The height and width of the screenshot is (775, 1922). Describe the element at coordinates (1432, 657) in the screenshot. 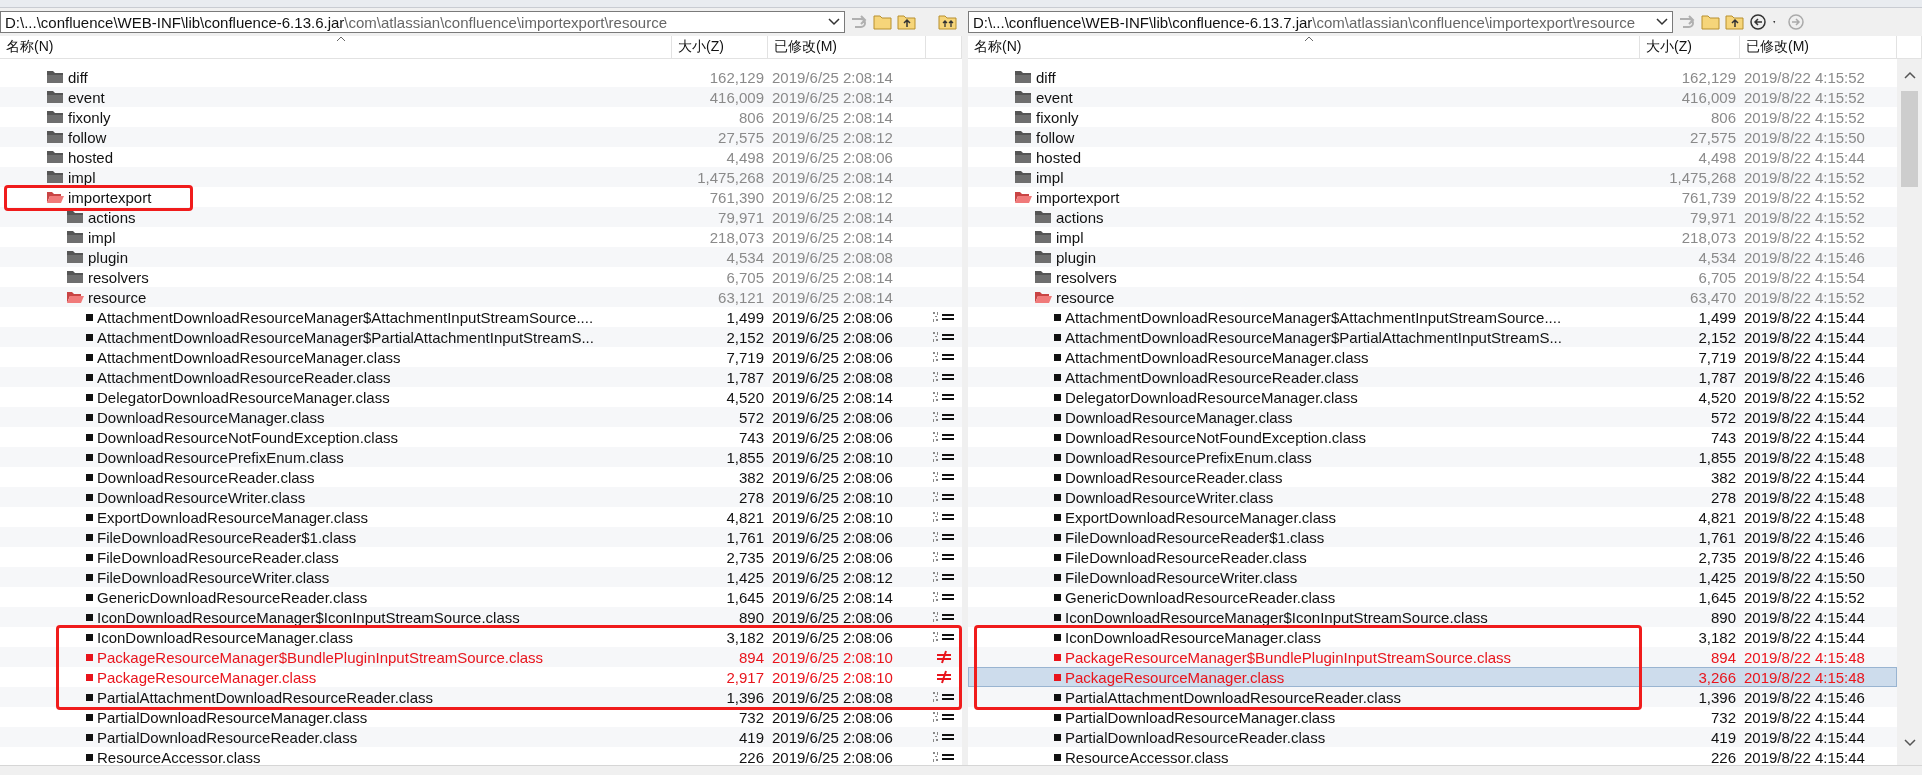

I see `file-row: PackageResourceManager$BundlePluginInputStreamSource.class 894 2019/8/22 4:15:48` at that location.